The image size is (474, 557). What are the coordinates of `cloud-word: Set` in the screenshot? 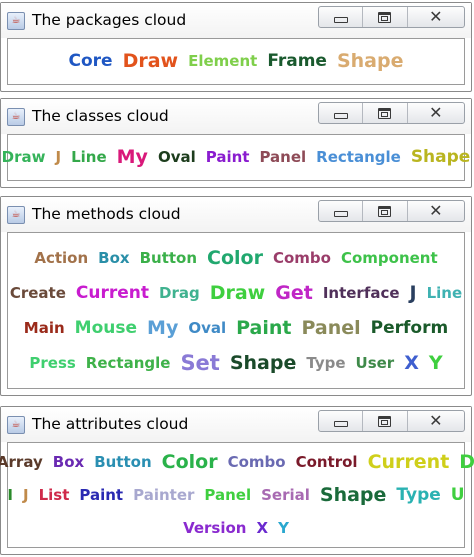 It's located at (200, 362).